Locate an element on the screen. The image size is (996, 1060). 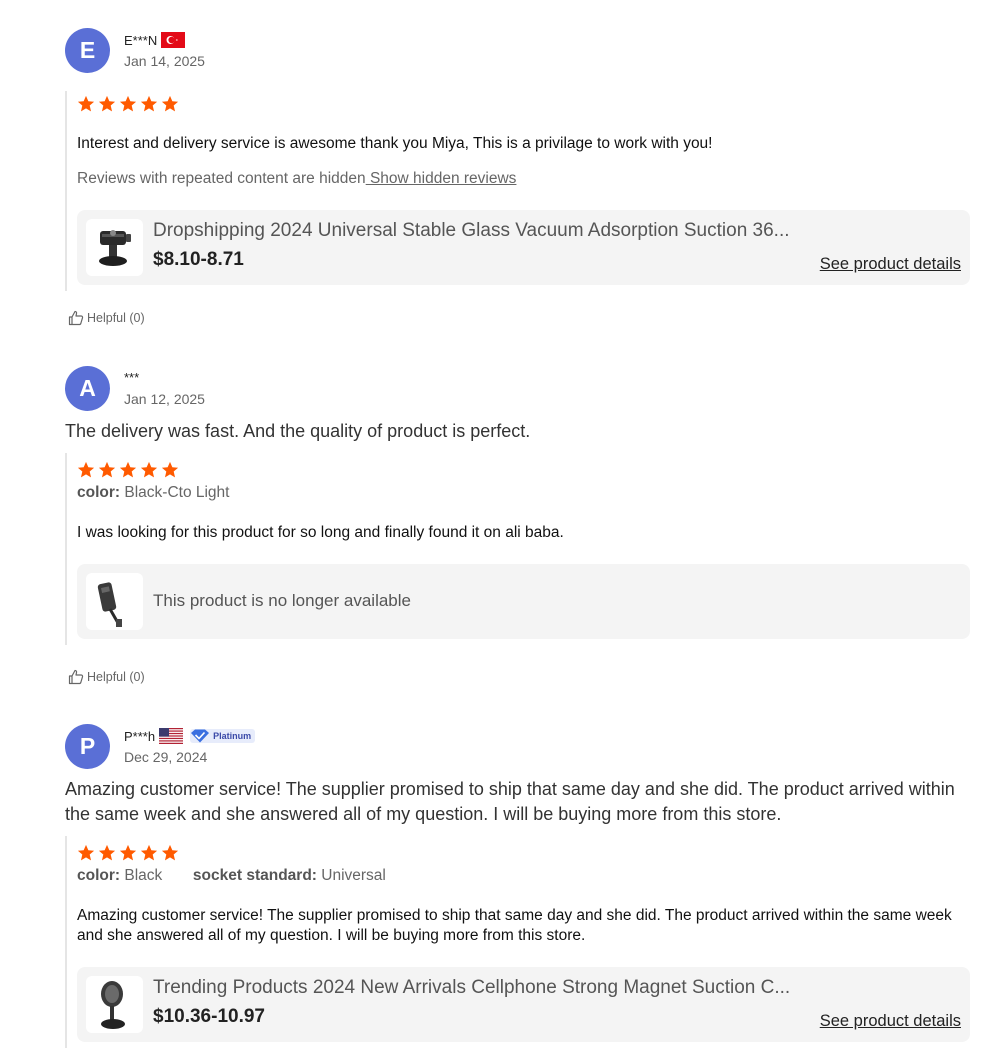
platinum-badge: Platinum is located at coordinates (223, 736).